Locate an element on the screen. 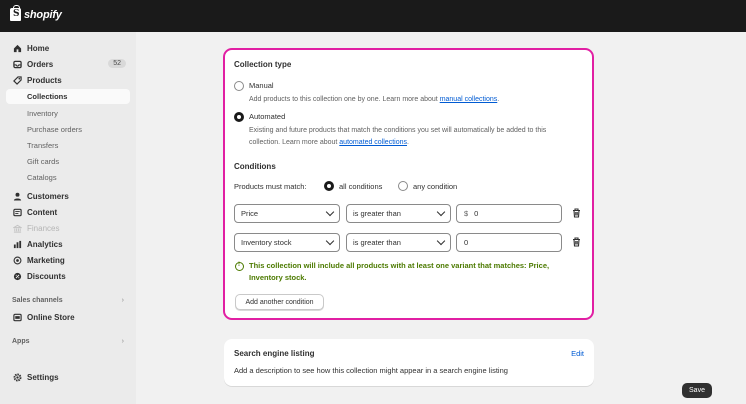 The width and height of the screenshot is (746, 404). manual-collections-link: manual collections is located at coordinates (469, 99).